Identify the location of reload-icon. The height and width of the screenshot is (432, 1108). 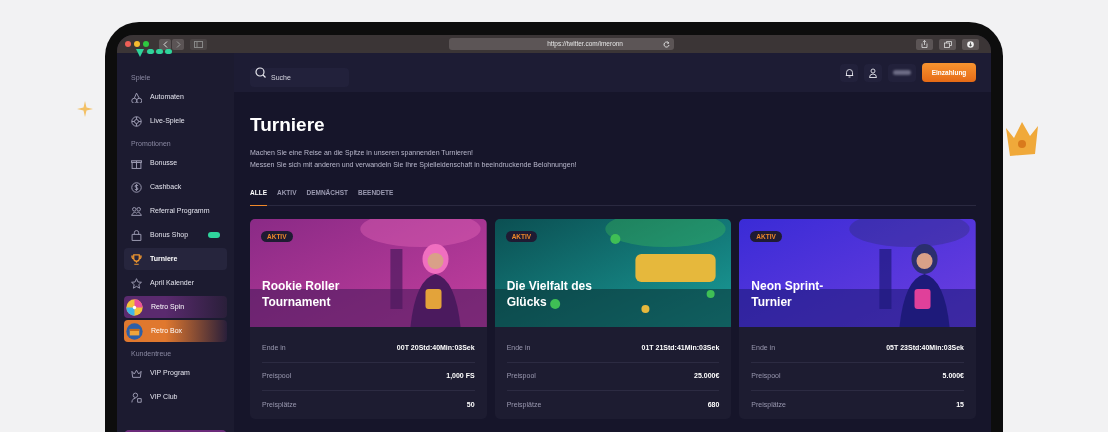
(666, 44).